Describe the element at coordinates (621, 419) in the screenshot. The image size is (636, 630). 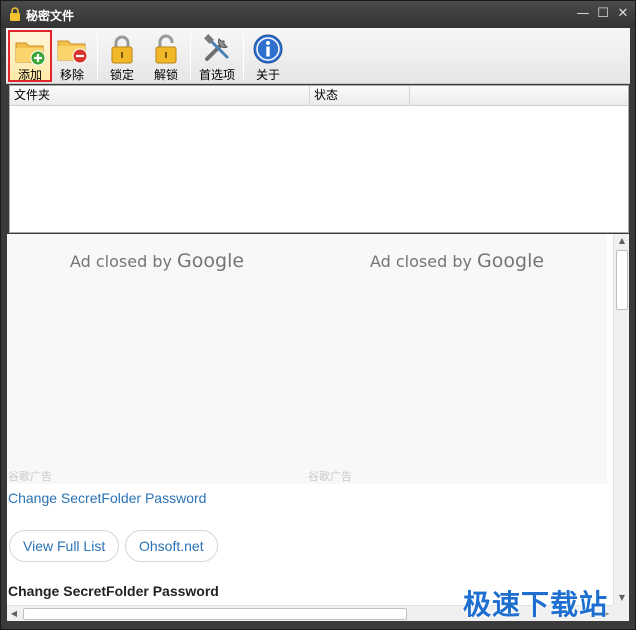
I see `vertical-scrollbar: ▲ ▼` at that location.